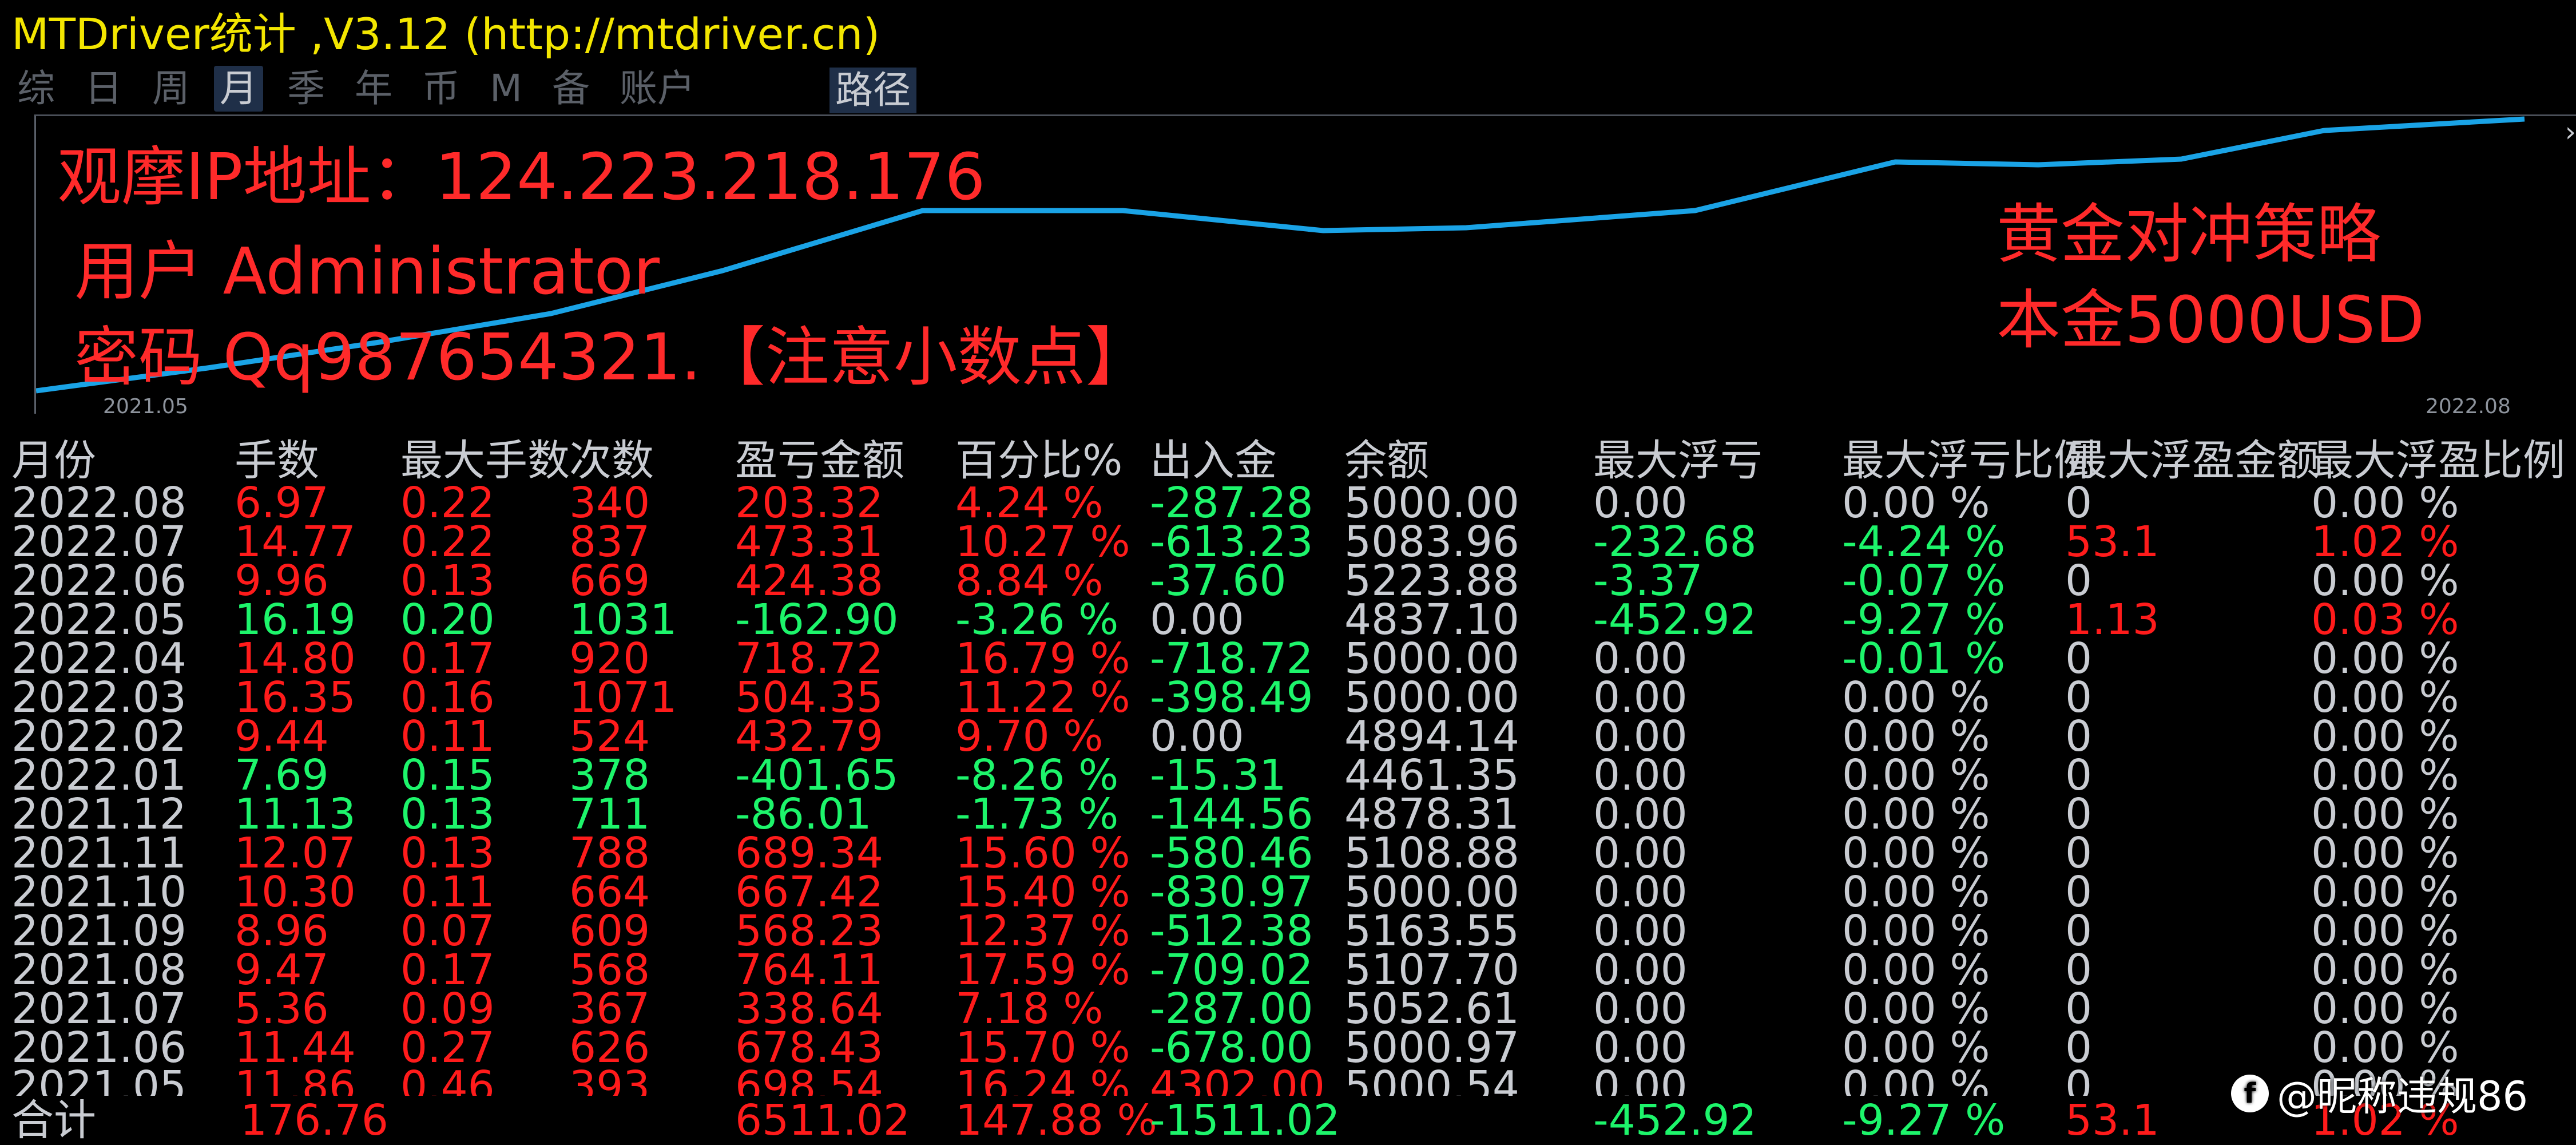  What do you see at coordinates (1432, 970) in the screenshot?
I see `cell-balance: 5107.70` at bounding box center [1432, 970].